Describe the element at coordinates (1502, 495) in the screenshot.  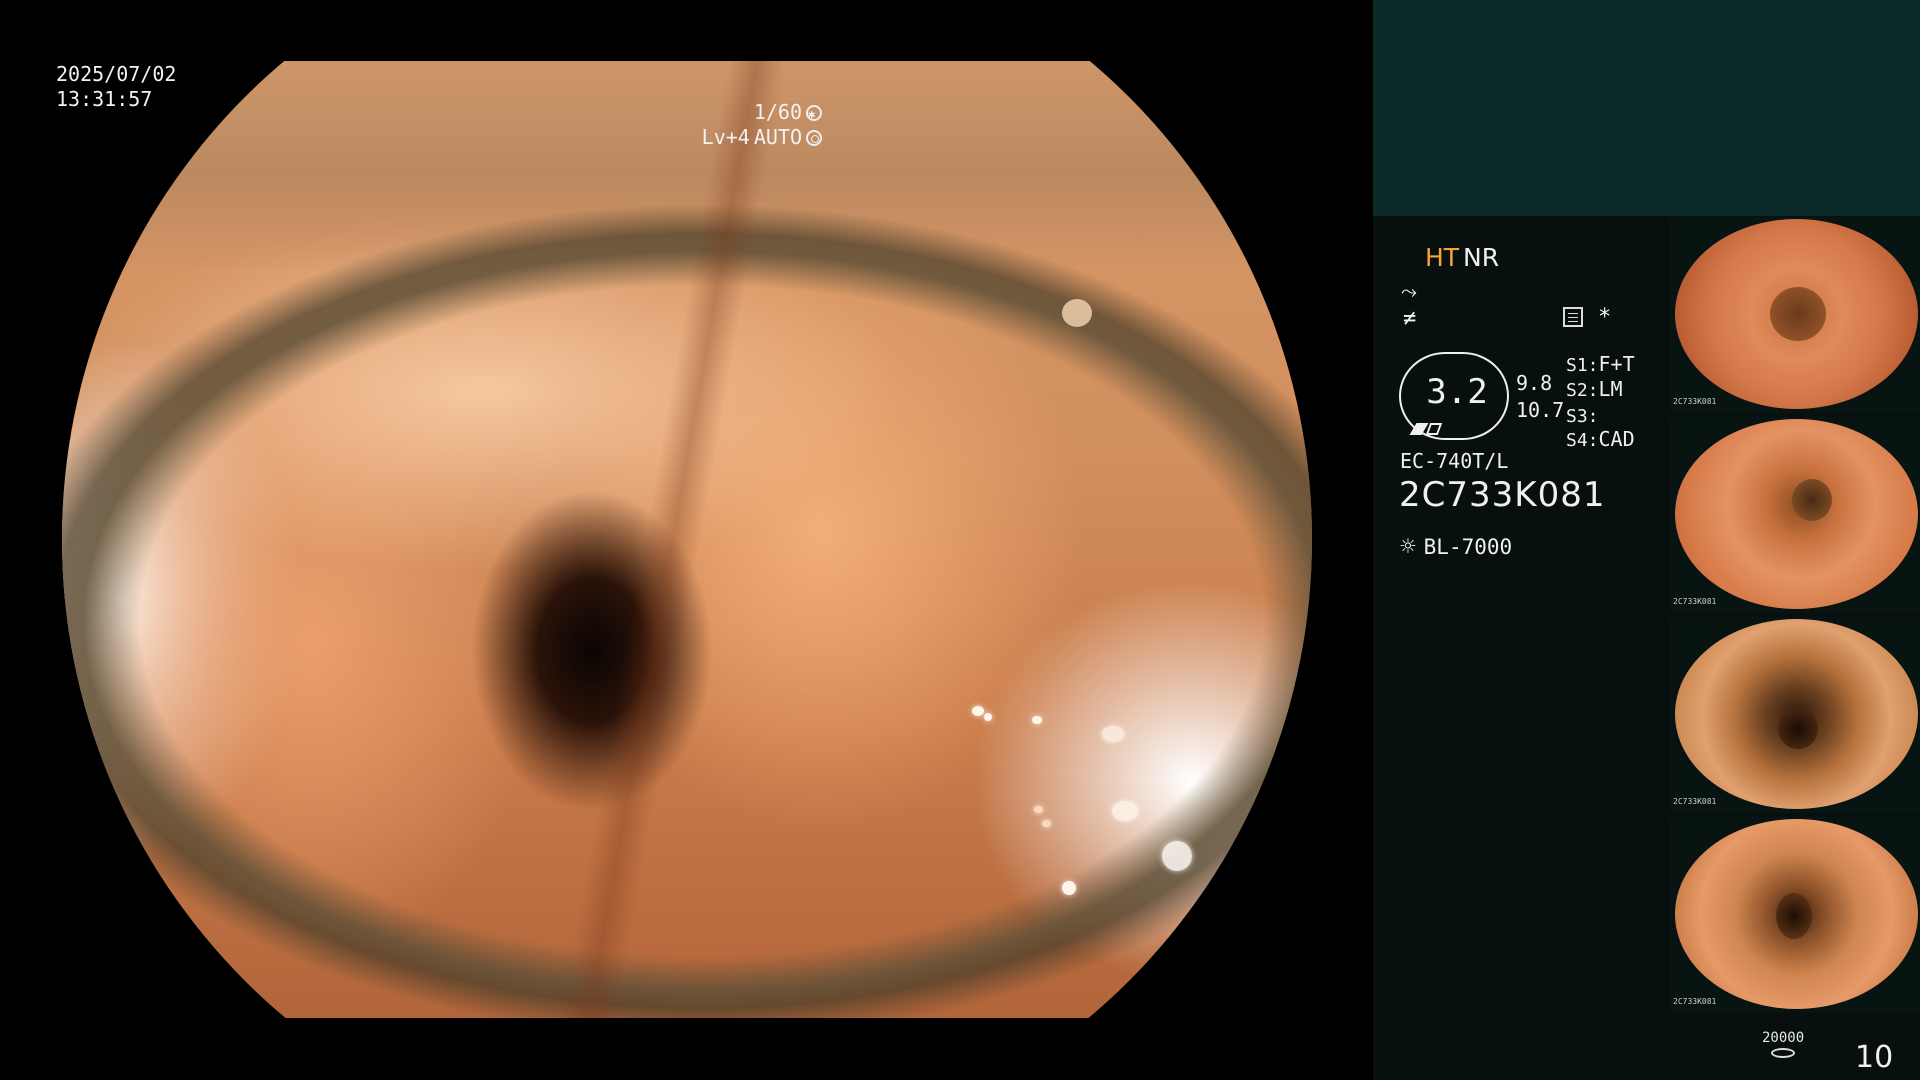
I see `scope-serial: 2C733K081` at that location.